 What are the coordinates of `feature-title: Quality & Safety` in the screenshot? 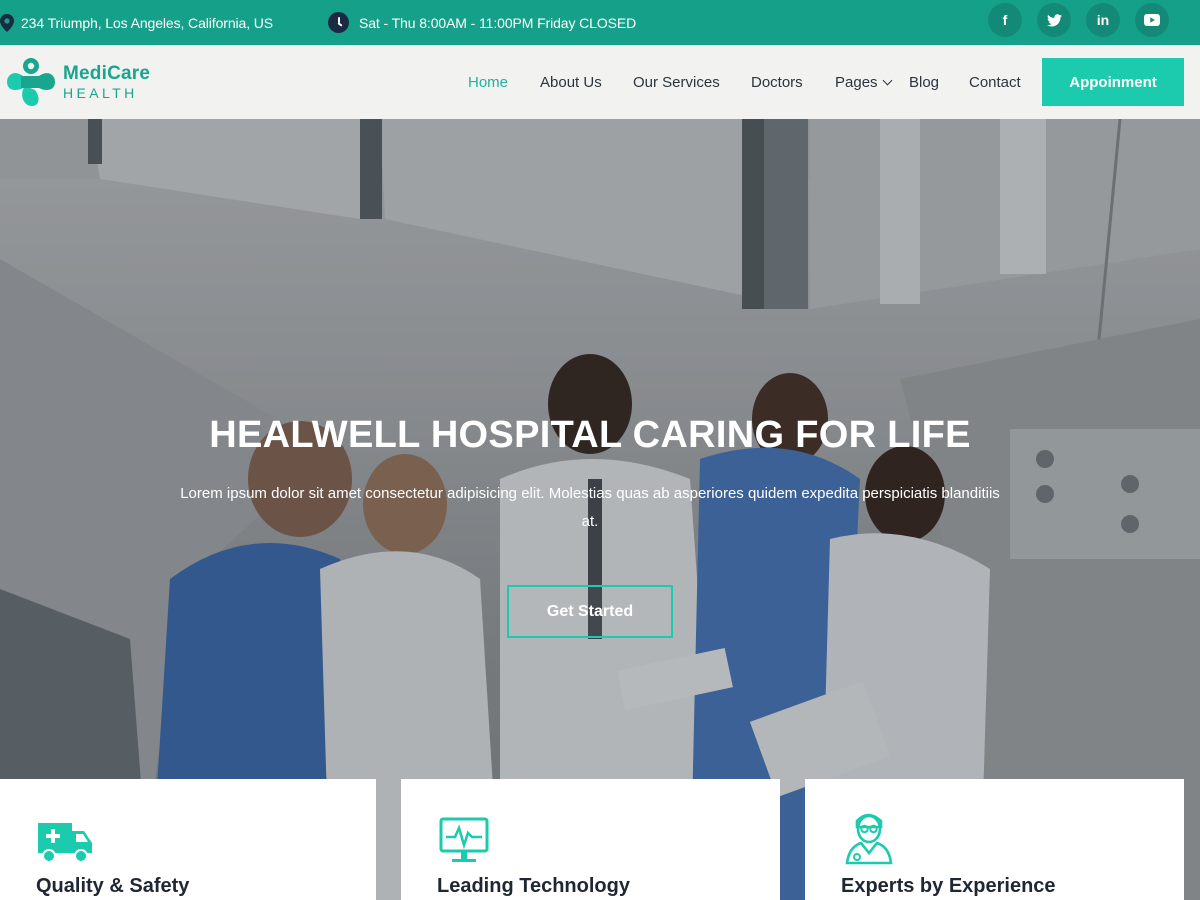 It's located at (113, 886).